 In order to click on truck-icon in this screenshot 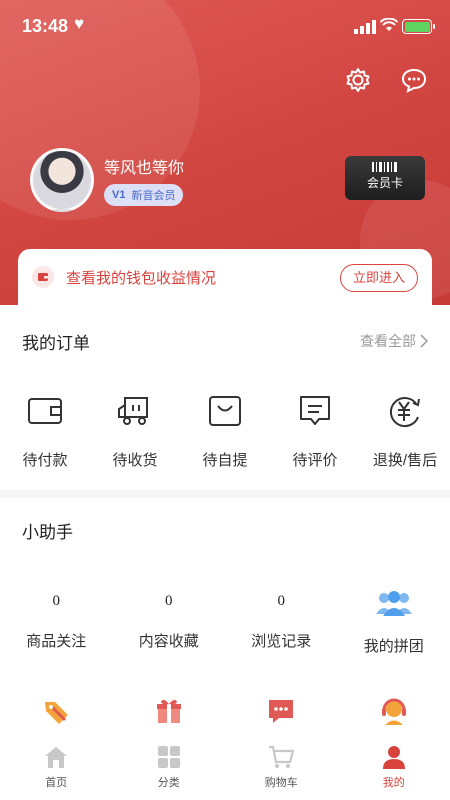, I will do `click(133, 411)`.